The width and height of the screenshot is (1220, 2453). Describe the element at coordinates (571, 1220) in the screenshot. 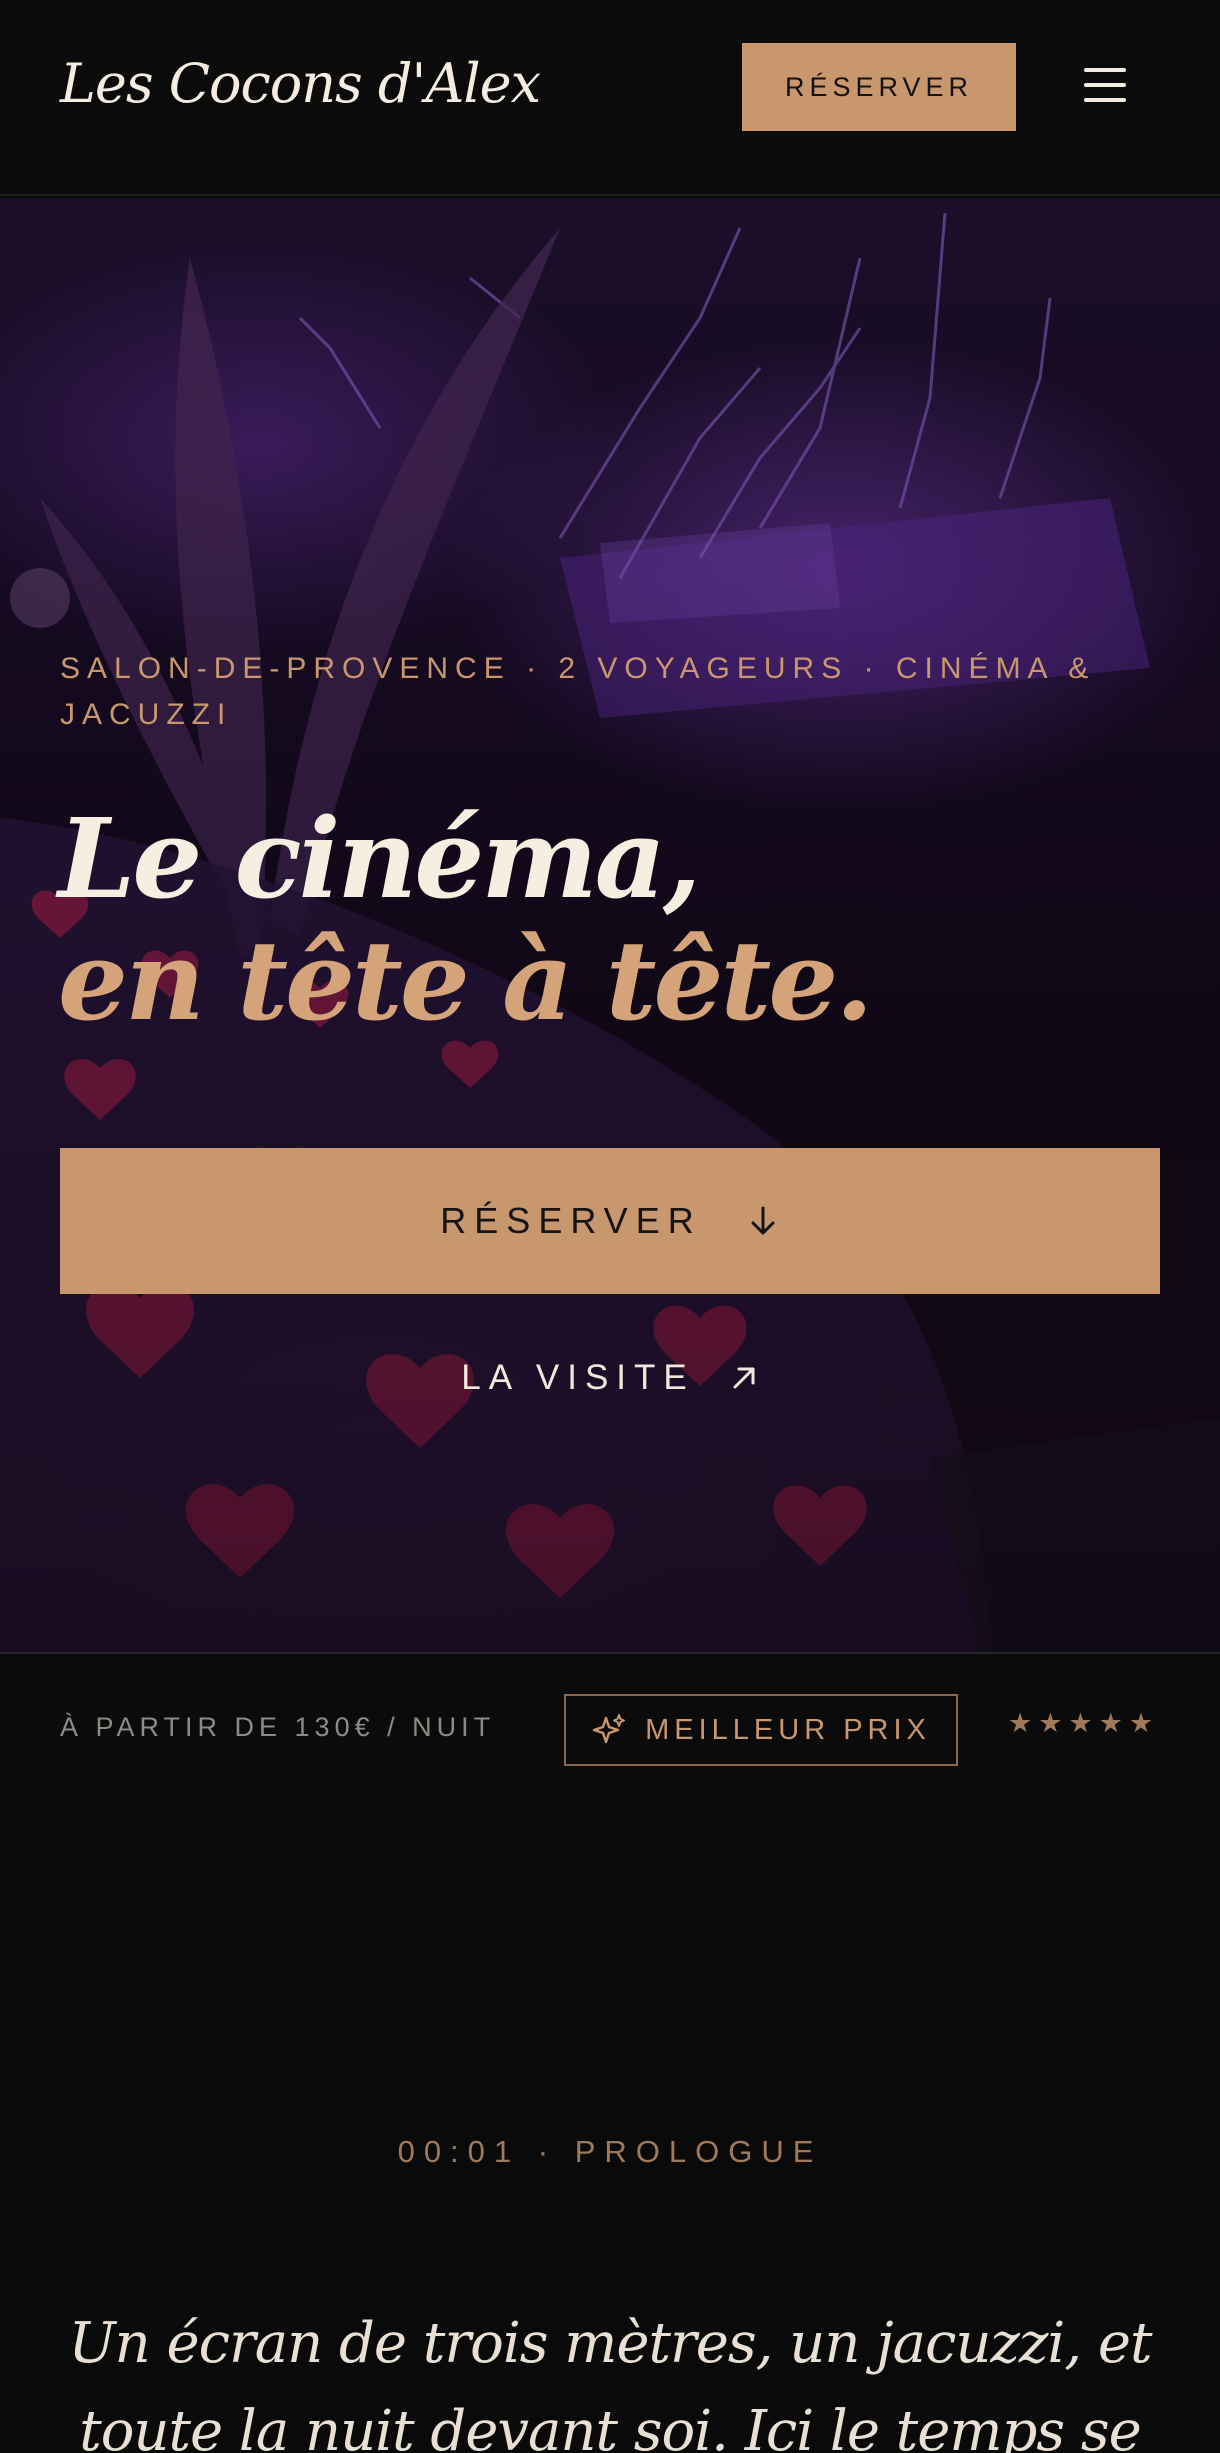

I see `hero-reserve-label: RÉSERVER` at that location.